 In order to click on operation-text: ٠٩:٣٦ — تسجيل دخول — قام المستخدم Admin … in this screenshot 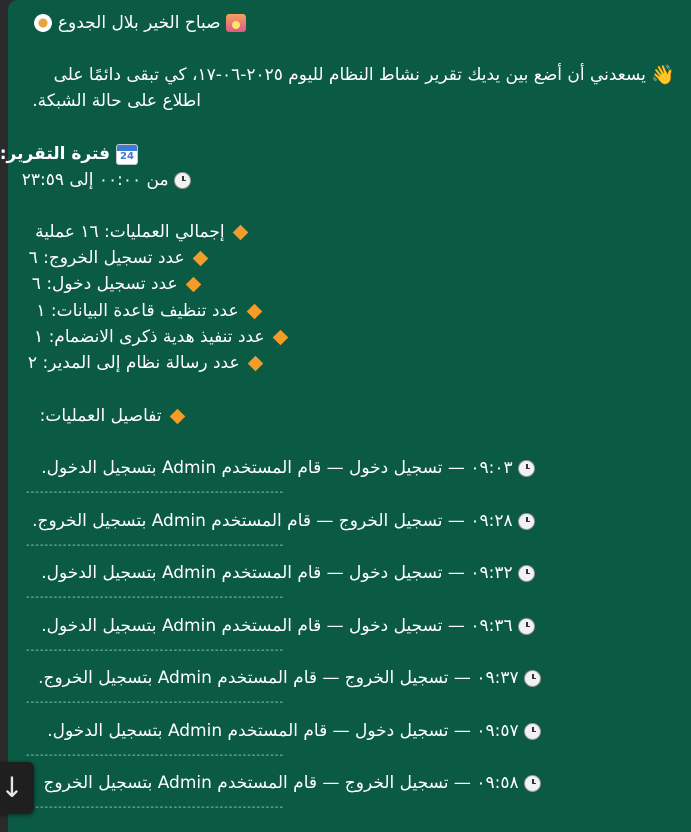, I will do `click(277, 626)`.